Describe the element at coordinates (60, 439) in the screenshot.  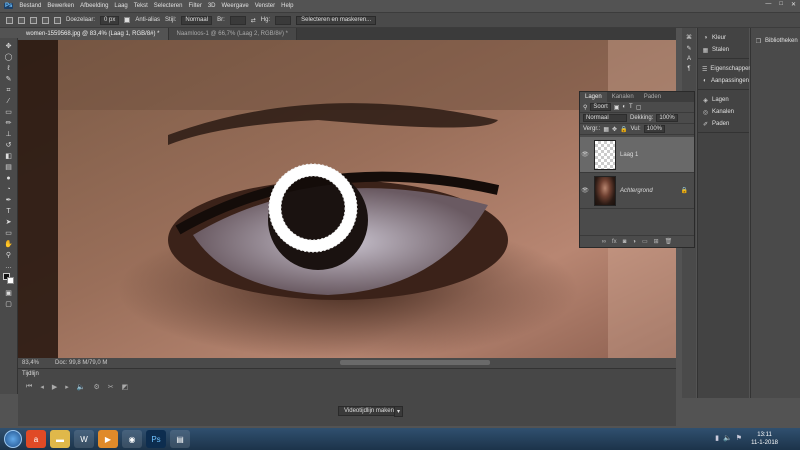
I see `explorer-icon: ▬` at that location.